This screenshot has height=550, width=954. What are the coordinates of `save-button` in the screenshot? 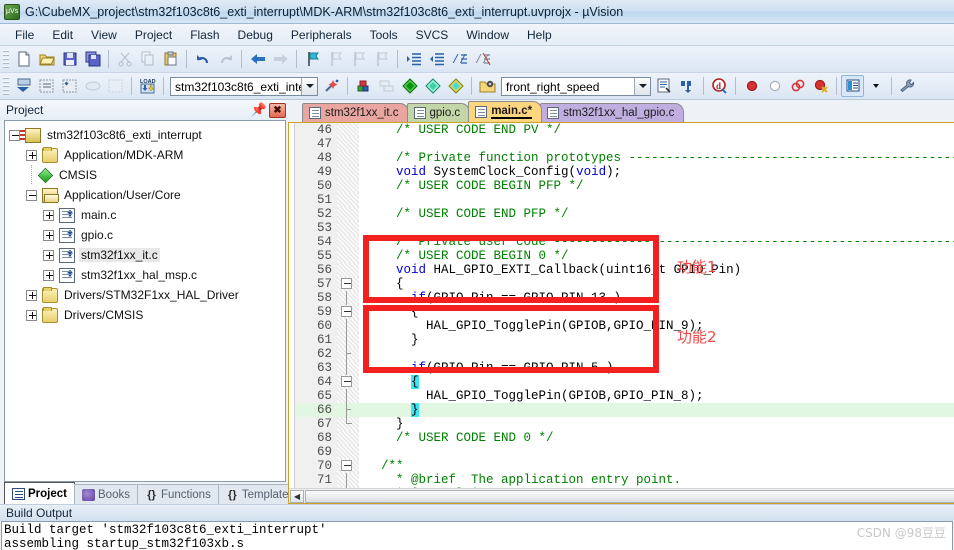 It's located at (69, 59).